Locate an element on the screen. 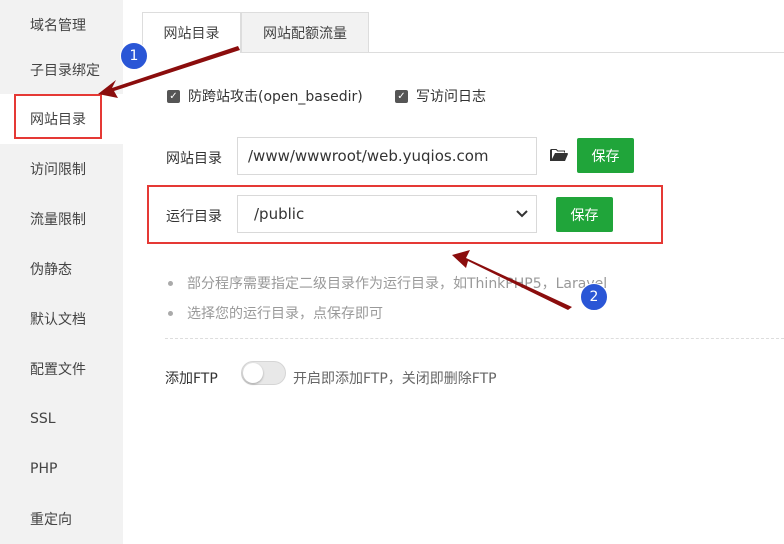 This screenshot has height=544, width=784. ftp-label: 添加FTP is located at coordinates (191, 379).